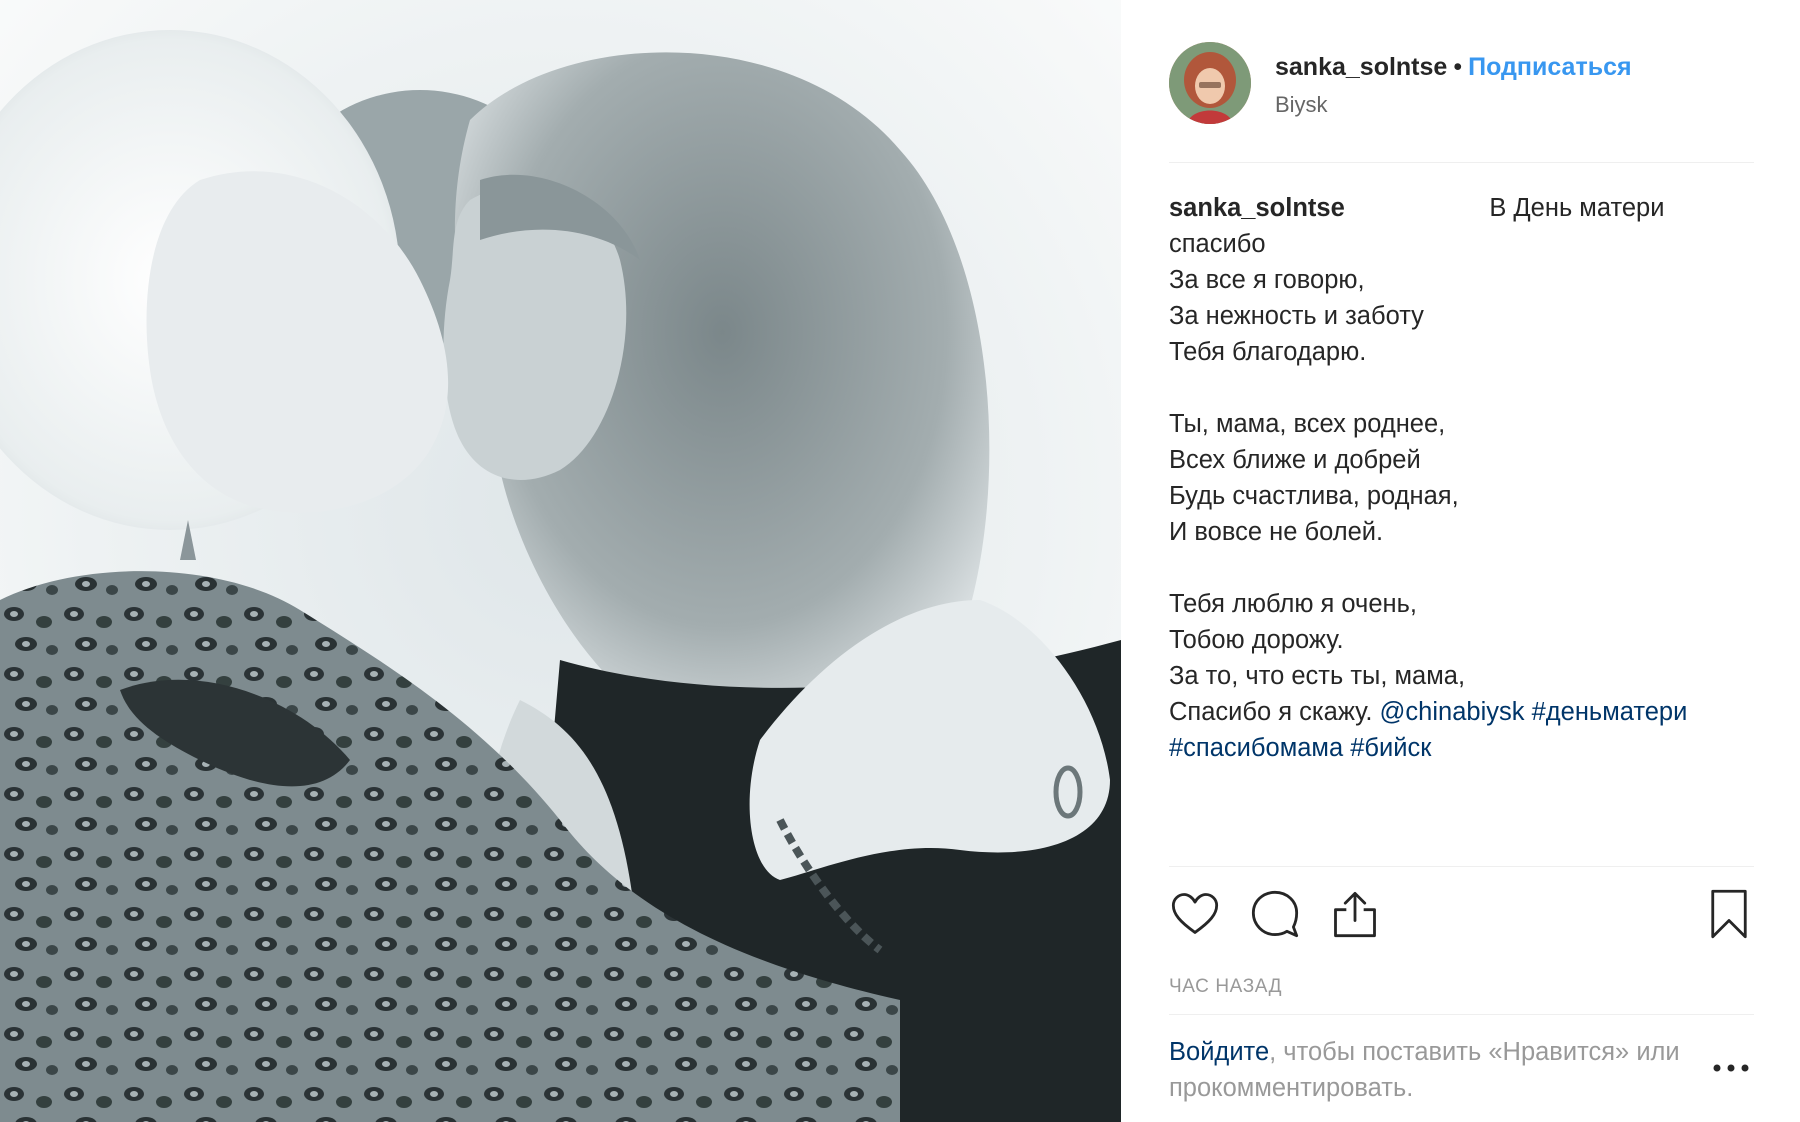 This screenshot has width=1800, height=1122. Describe the element at coordinates (1452, 712) in the screenshot. I see `mention-link: @chinabiysk` at that location.